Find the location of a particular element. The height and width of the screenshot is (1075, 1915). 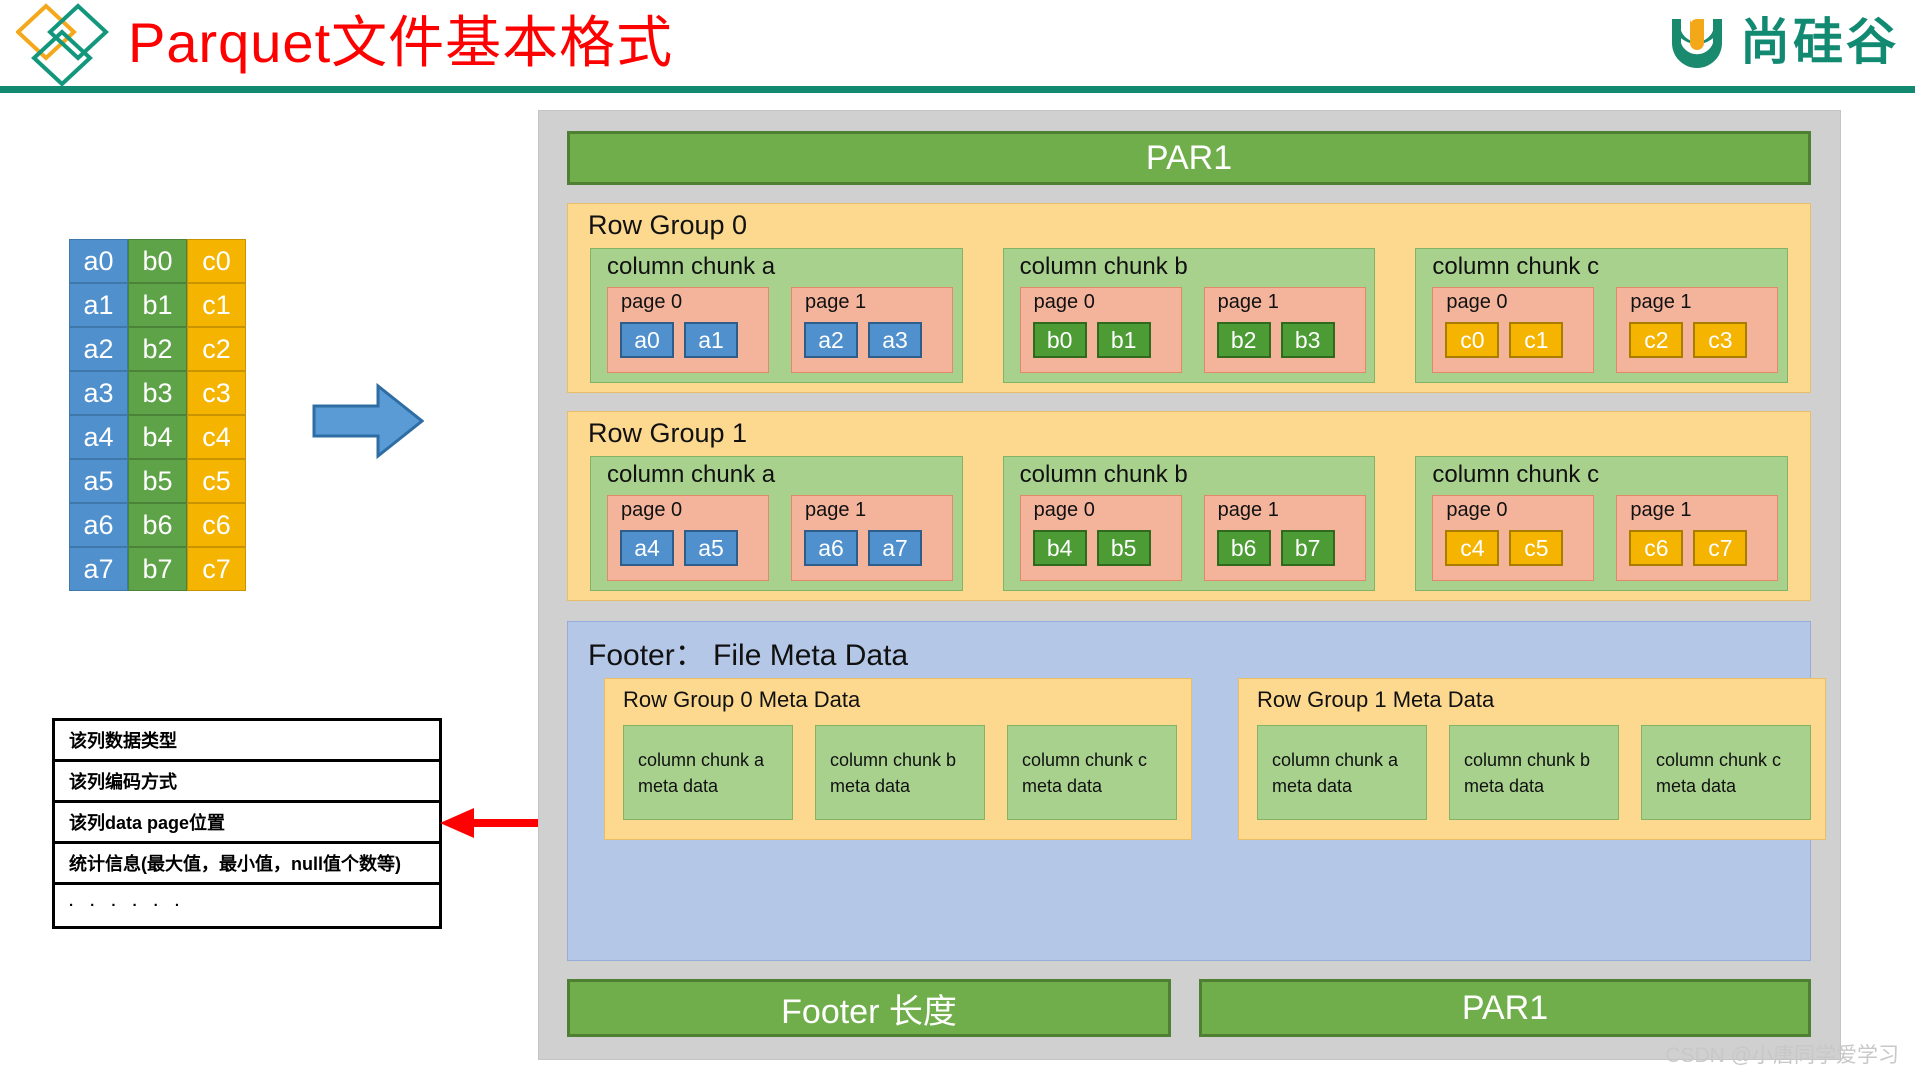

source-column-a: a0 a1 a2 a3 a4 a5 a6 a7 is located at coordinates (98, 415).